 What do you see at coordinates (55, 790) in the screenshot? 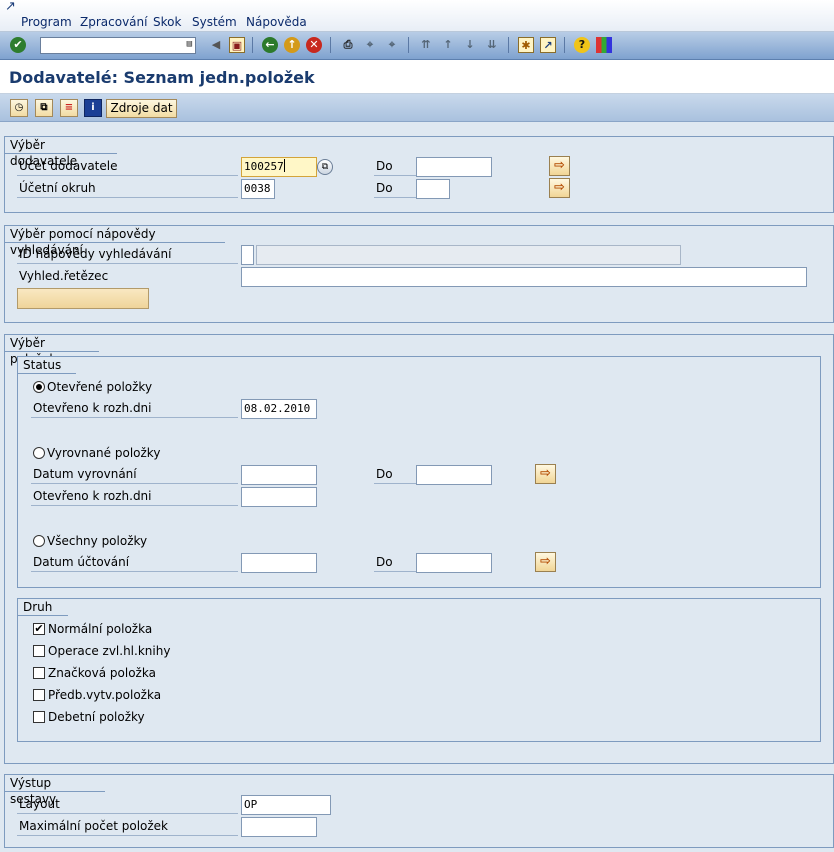
I see `report-output-title: Výstup sestavy` at bounding box center [55, 790].